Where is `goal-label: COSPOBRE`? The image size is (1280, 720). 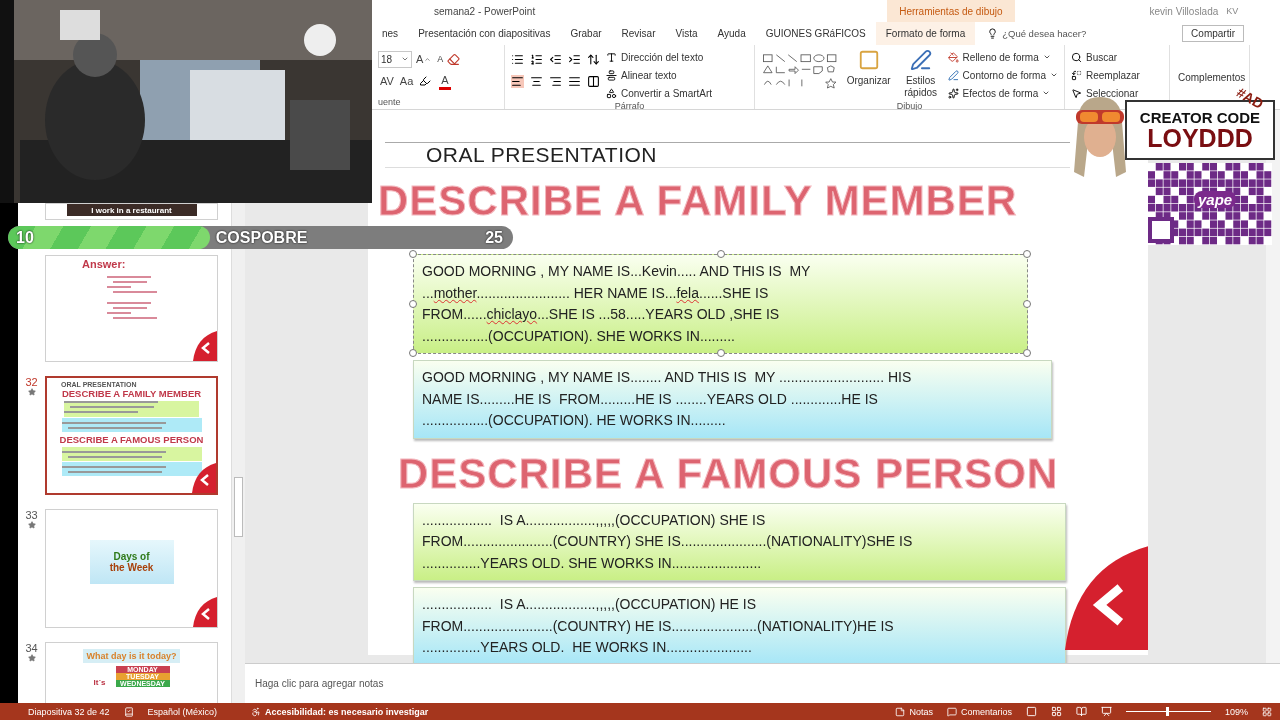
goal-label: COSPOBRE is located at coordinates (261, 237).